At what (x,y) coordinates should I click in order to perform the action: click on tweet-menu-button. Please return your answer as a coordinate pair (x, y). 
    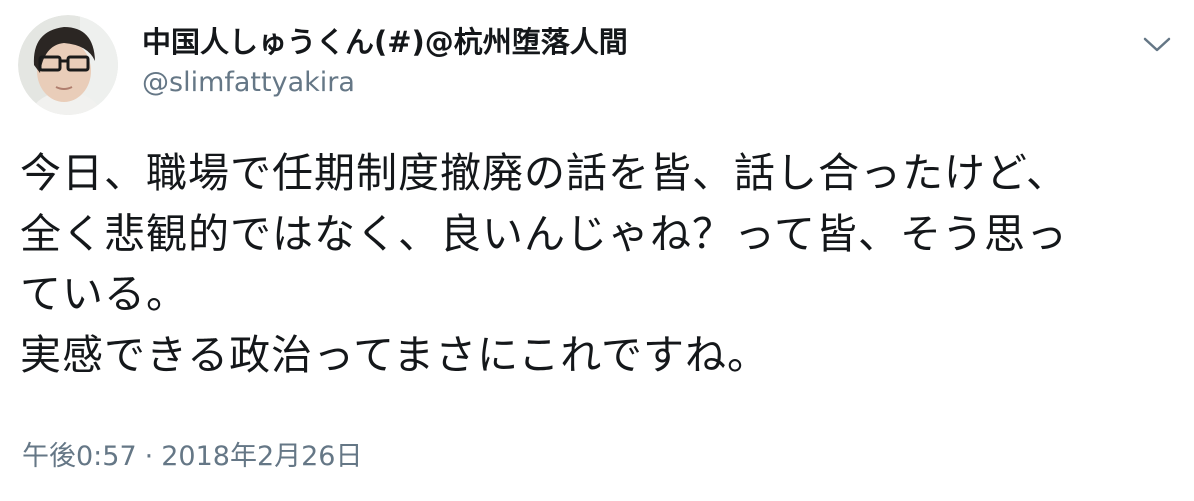
    Looking at the image, I should click on (1157, 45).